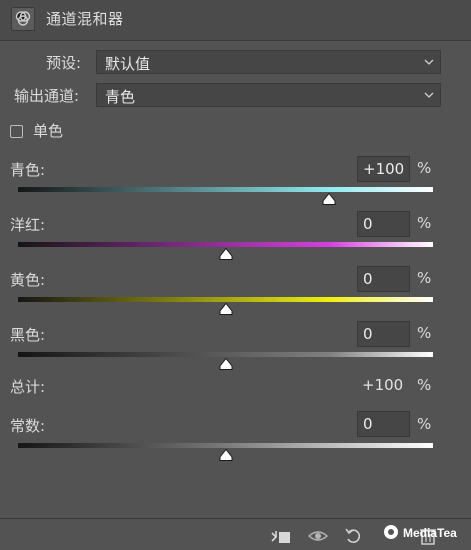 Image resolution: width=471 pixels, height=550 pixels. Describe the element at coordinates (383, 279) in the screenshot. I see `yellow-value-input: 0` at that location.